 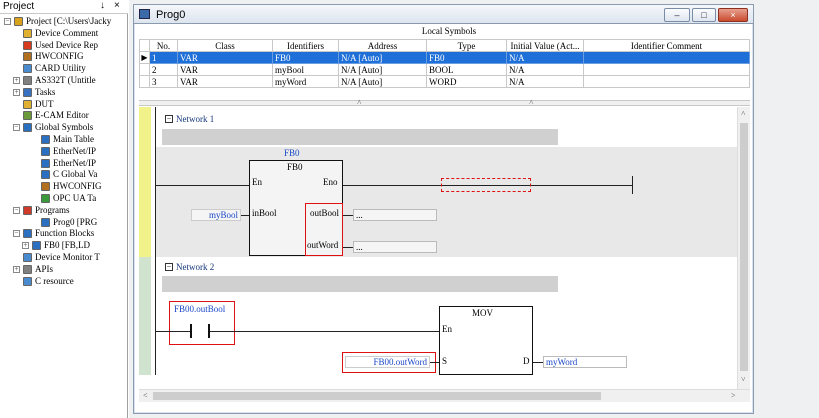 I want to click on column-header-no: No., so click(x=163, y=45).